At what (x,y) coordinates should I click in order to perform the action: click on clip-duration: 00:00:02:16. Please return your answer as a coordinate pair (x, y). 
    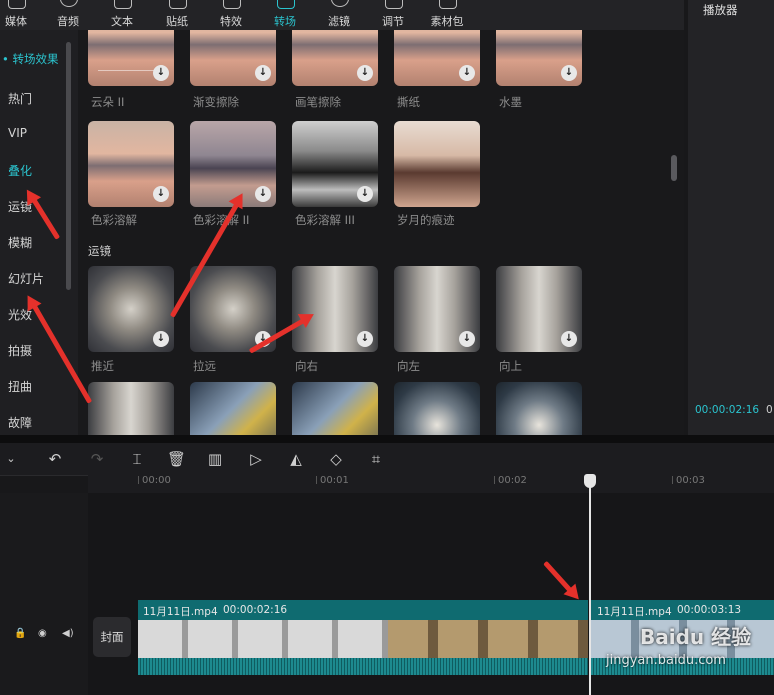
    Looking at the image, I should click on (255, 610).